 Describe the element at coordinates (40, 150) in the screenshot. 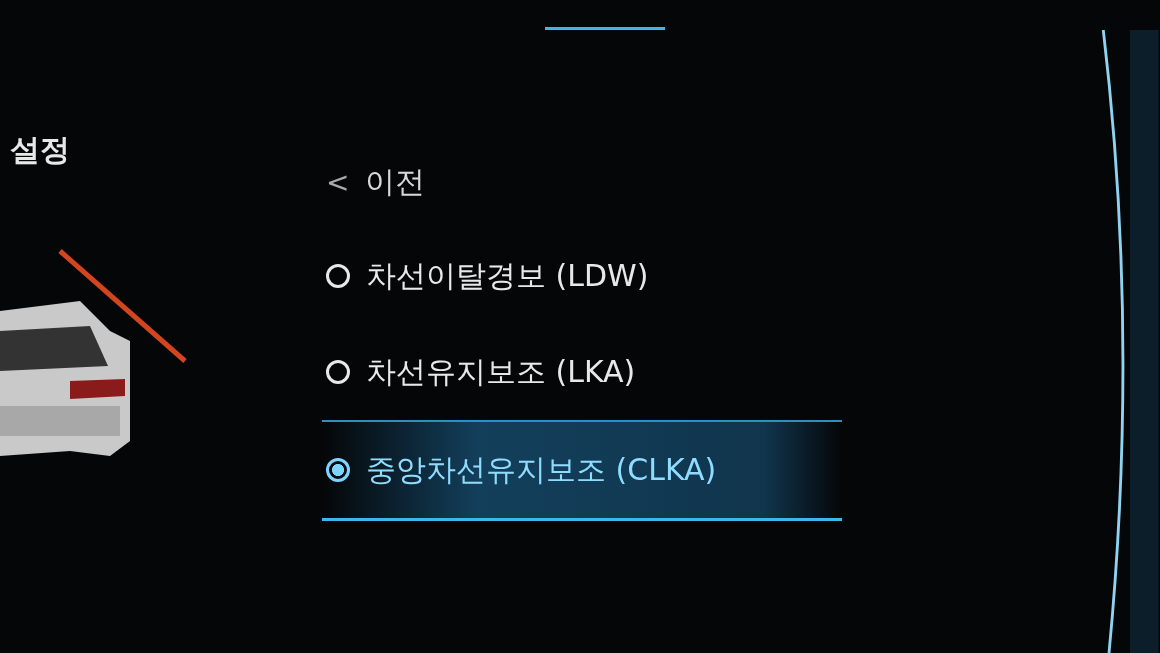

I see `screen-title: 설정` at that location.